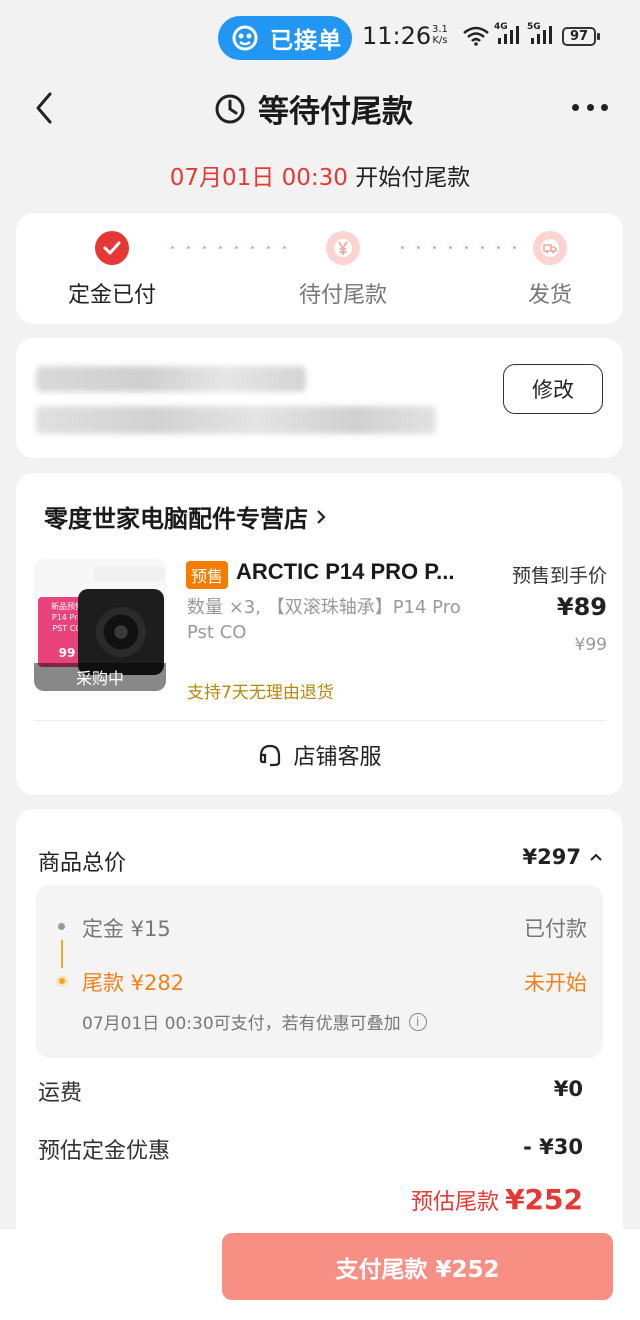 The image size is (640, 1320). I want to click on balance-status: 未开始, so click(555, 983).